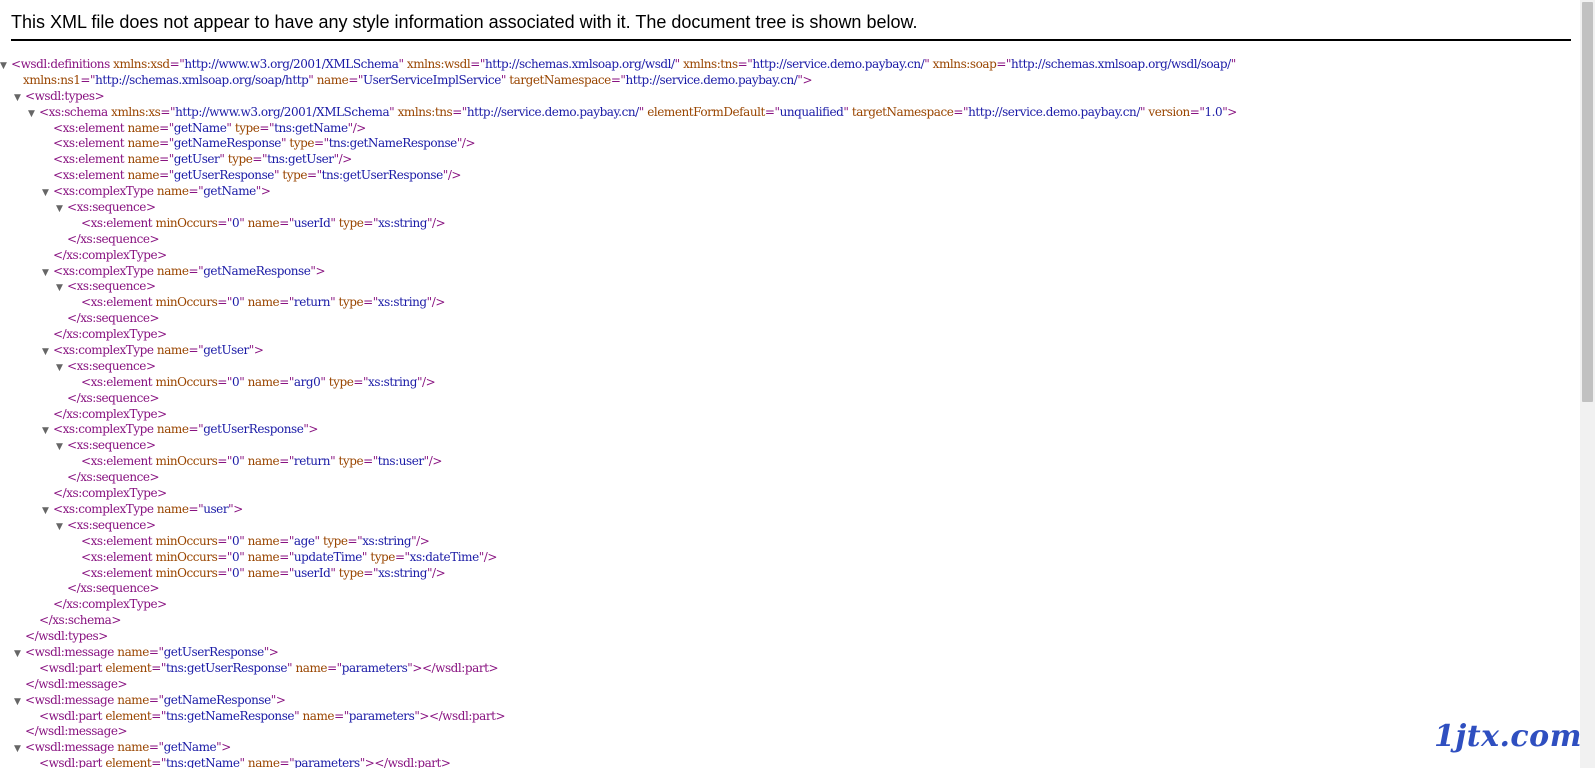 The width and height of the screenshot is (1595, 768). I want to click on xml-tag-text: "></wsdl:part>, so click(460, 715).